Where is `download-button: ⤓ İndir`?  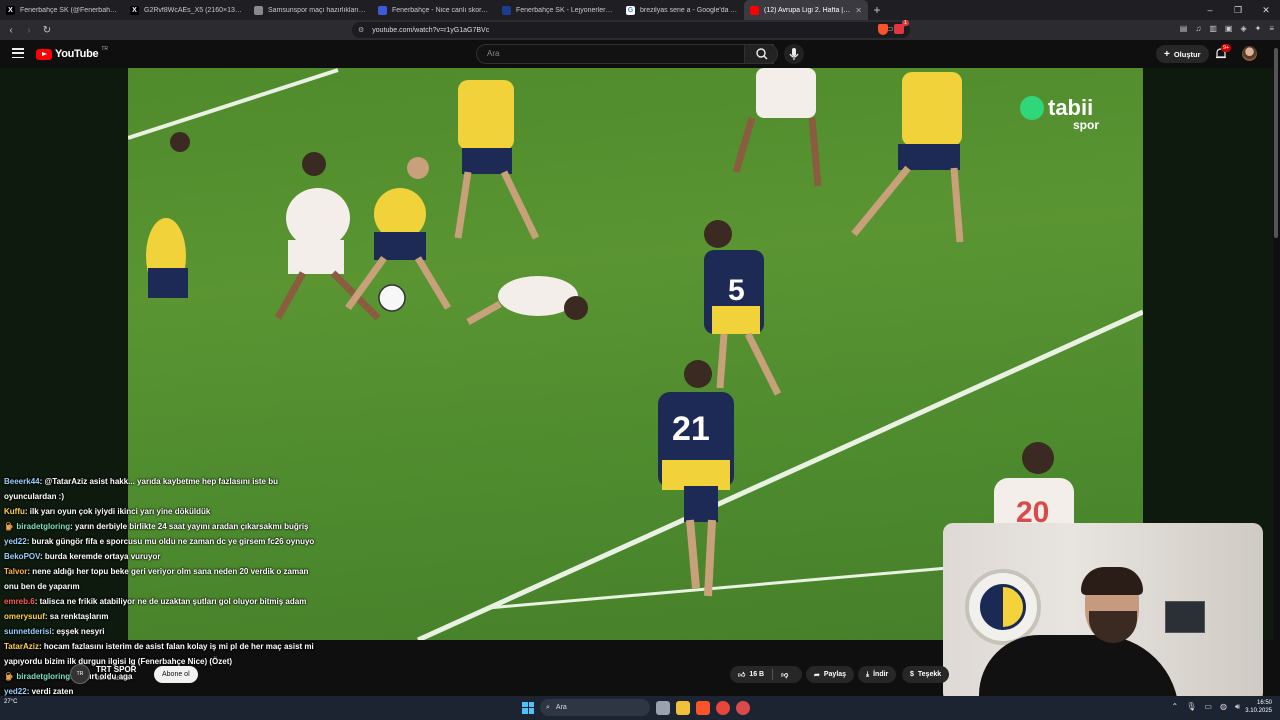
download-button: ⤓ İndir is located at coordinates (877, 674).